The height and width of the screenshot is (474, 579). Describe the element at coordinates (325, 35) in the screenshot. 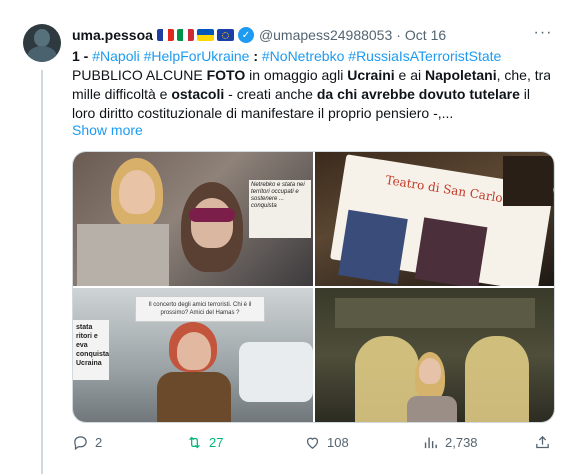

I see `author-handle: @umapess24988053` at that location.